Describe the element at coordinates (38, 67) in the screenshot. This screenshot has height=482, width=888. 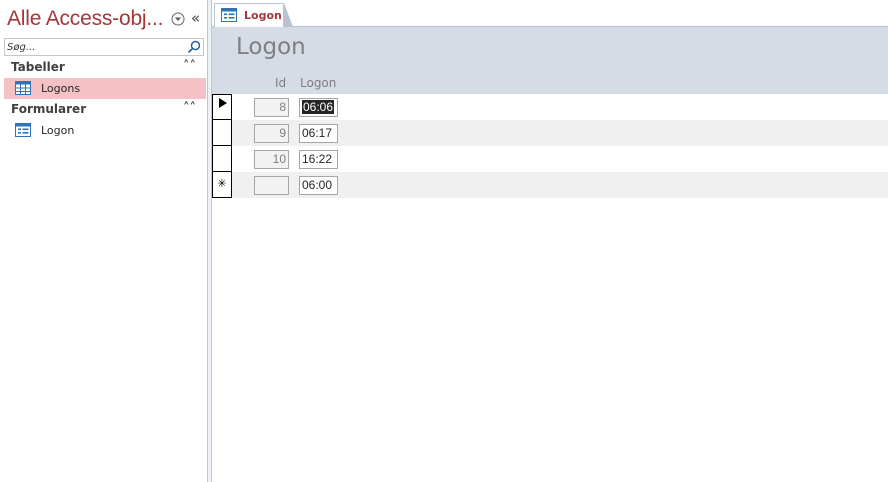
I see `group-label: Tabeller` at that location.